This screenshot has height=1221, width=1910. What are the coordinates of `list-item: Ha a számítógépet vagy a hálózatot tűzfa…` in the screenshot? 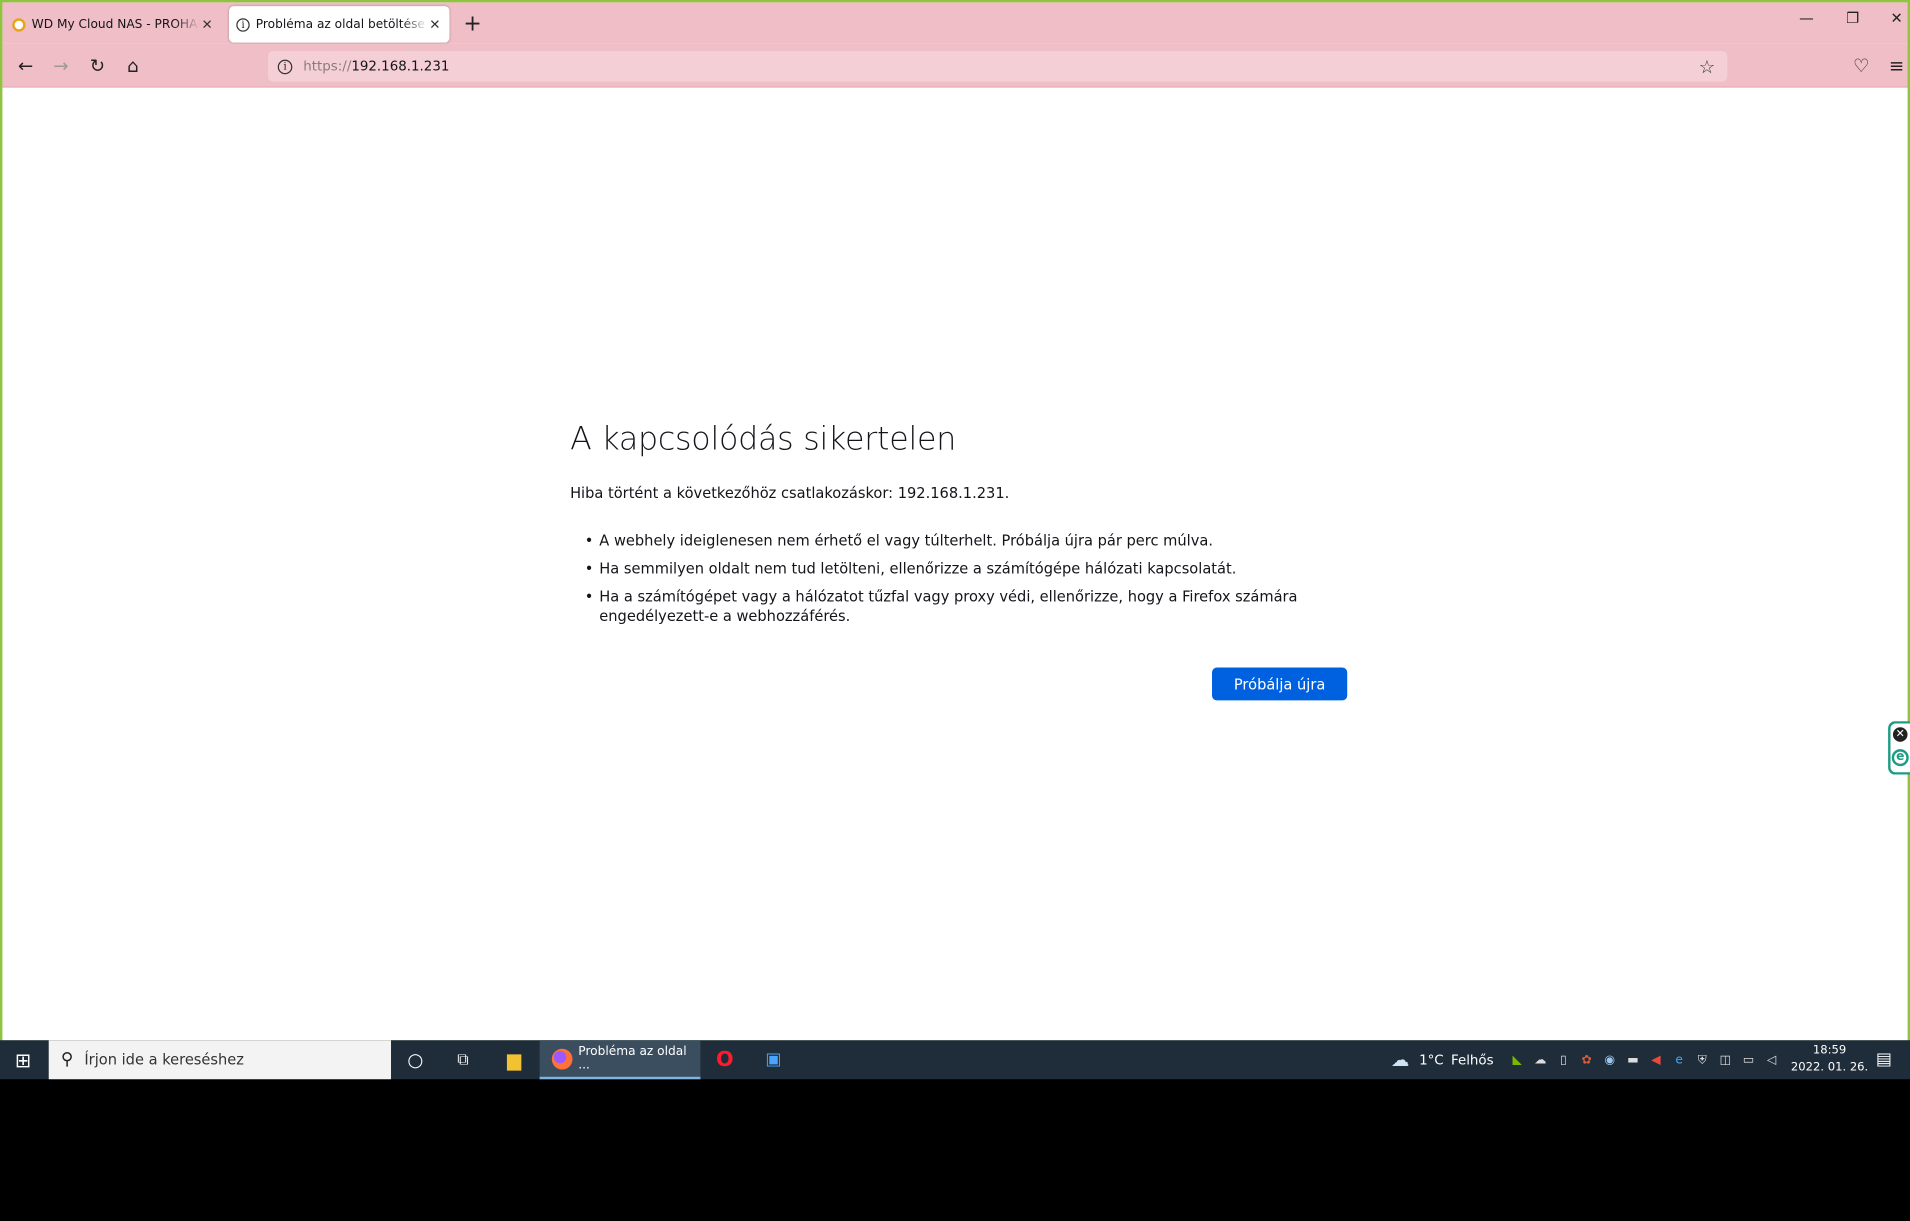 It's located at (966, 606).